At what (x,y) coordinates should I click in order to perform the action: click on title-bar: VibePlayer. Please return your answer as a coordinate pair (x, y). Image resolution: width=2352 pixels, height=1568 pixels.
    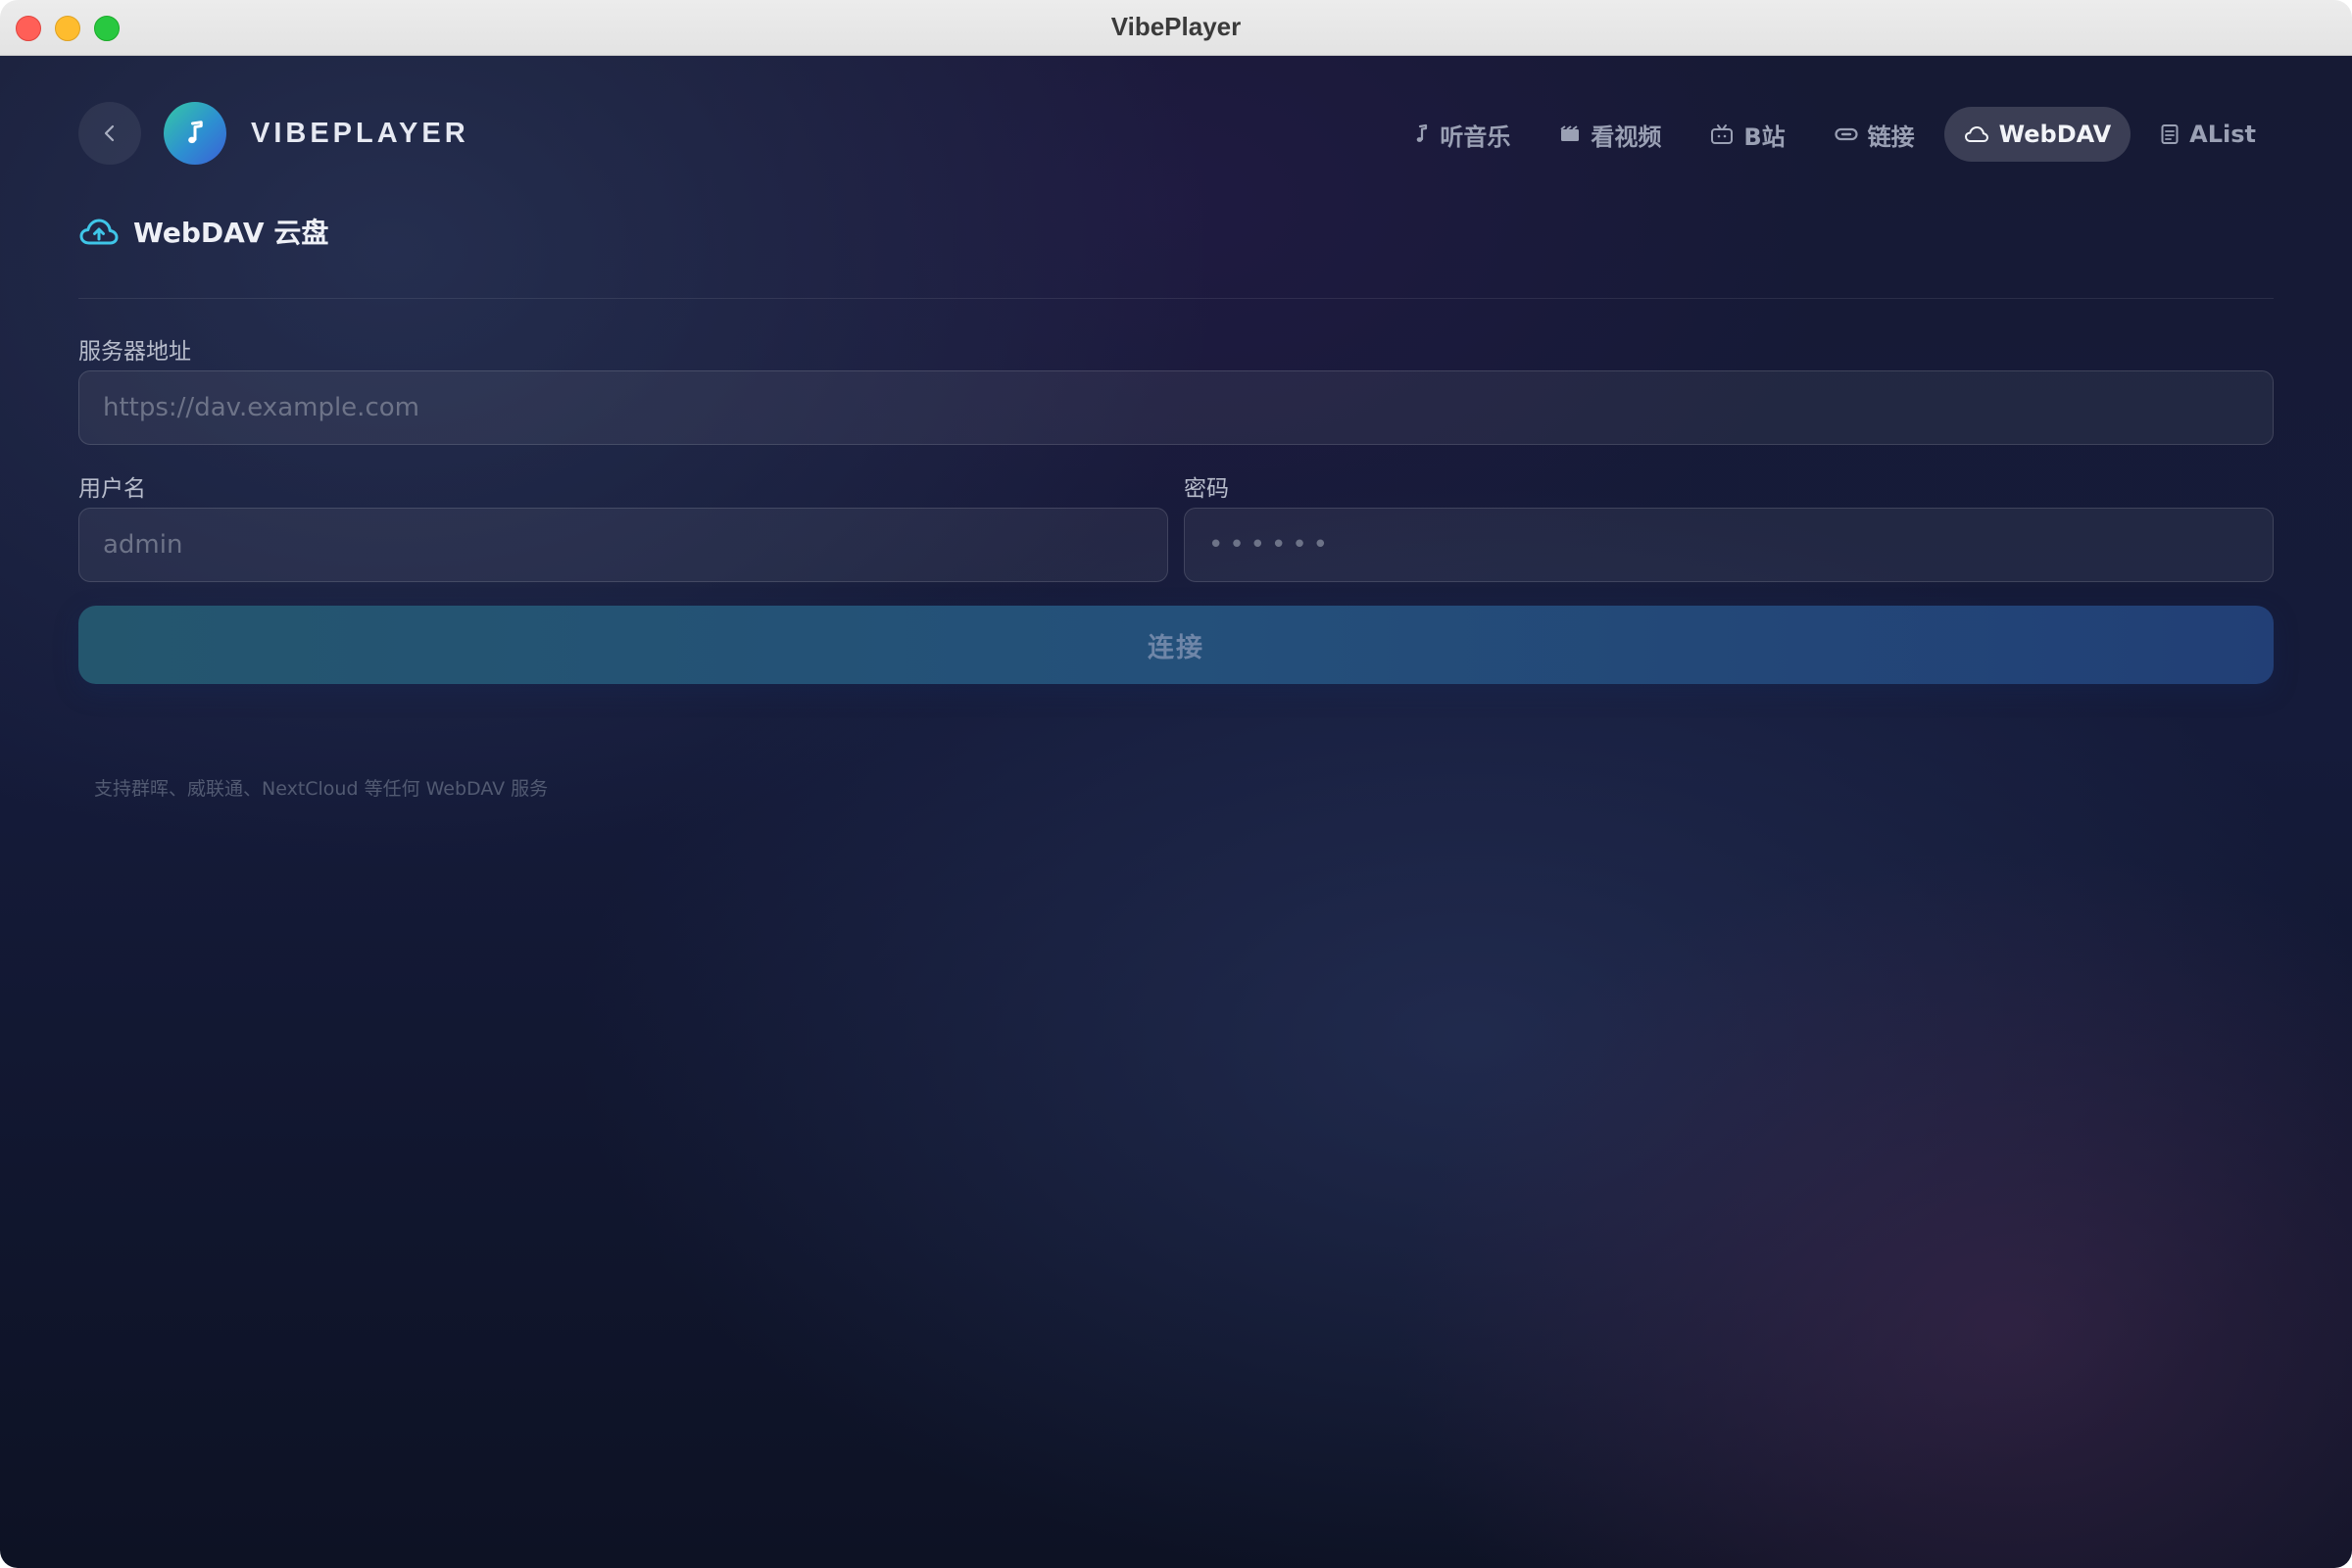
    Looking at the image, I should click on (1176, 28).